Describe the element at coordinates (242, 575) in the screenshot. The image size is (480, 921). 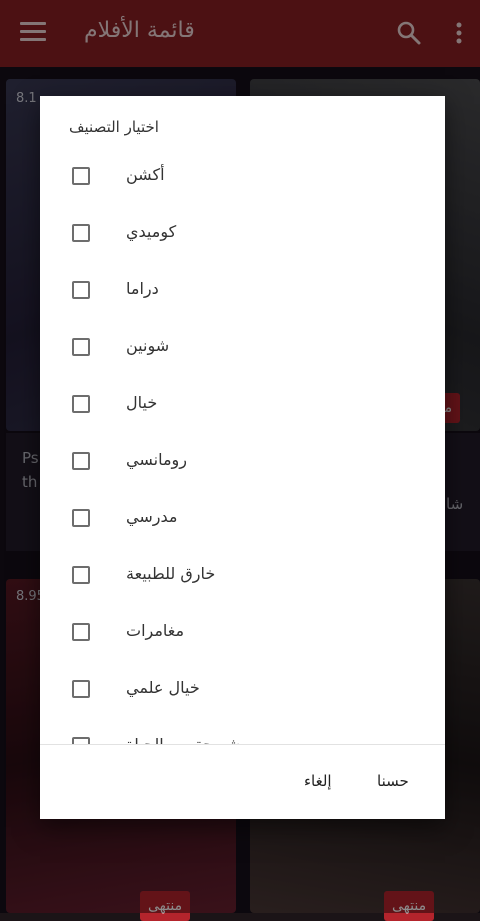
I see `category-item: خارق للطبيعة` at that location.